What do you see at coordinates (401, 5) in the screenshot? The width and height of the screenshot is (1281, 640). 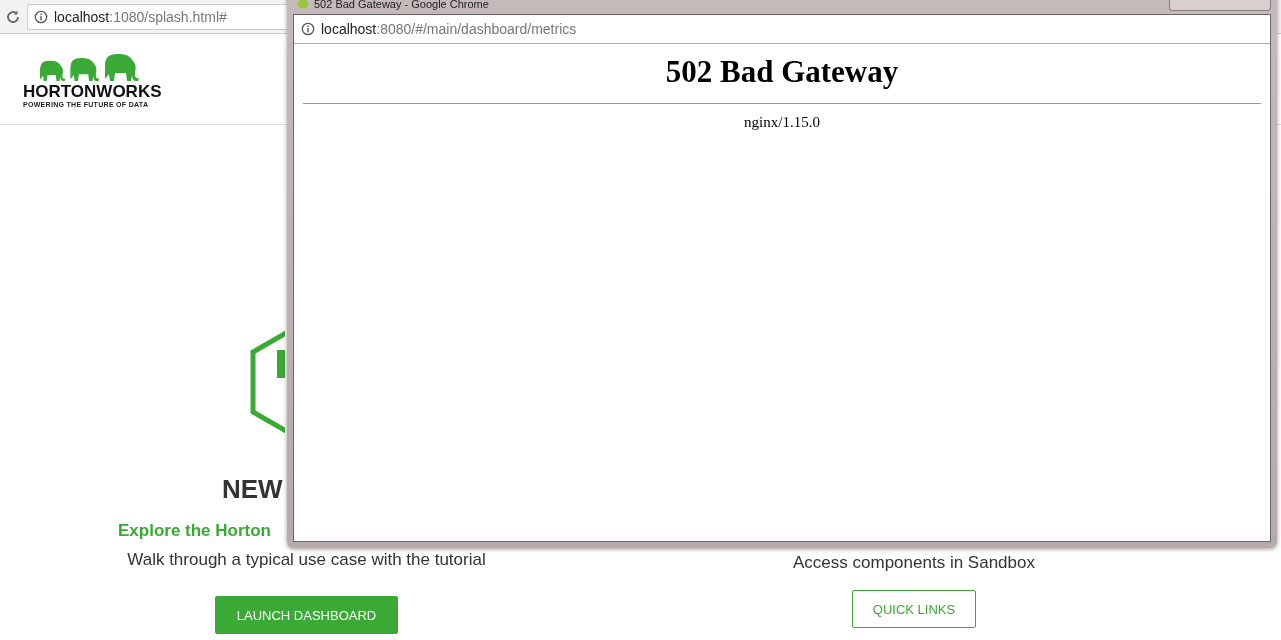 I see `window-title: 502 Bad Gateway - Google Chrome` at bounding box center [401, 5].